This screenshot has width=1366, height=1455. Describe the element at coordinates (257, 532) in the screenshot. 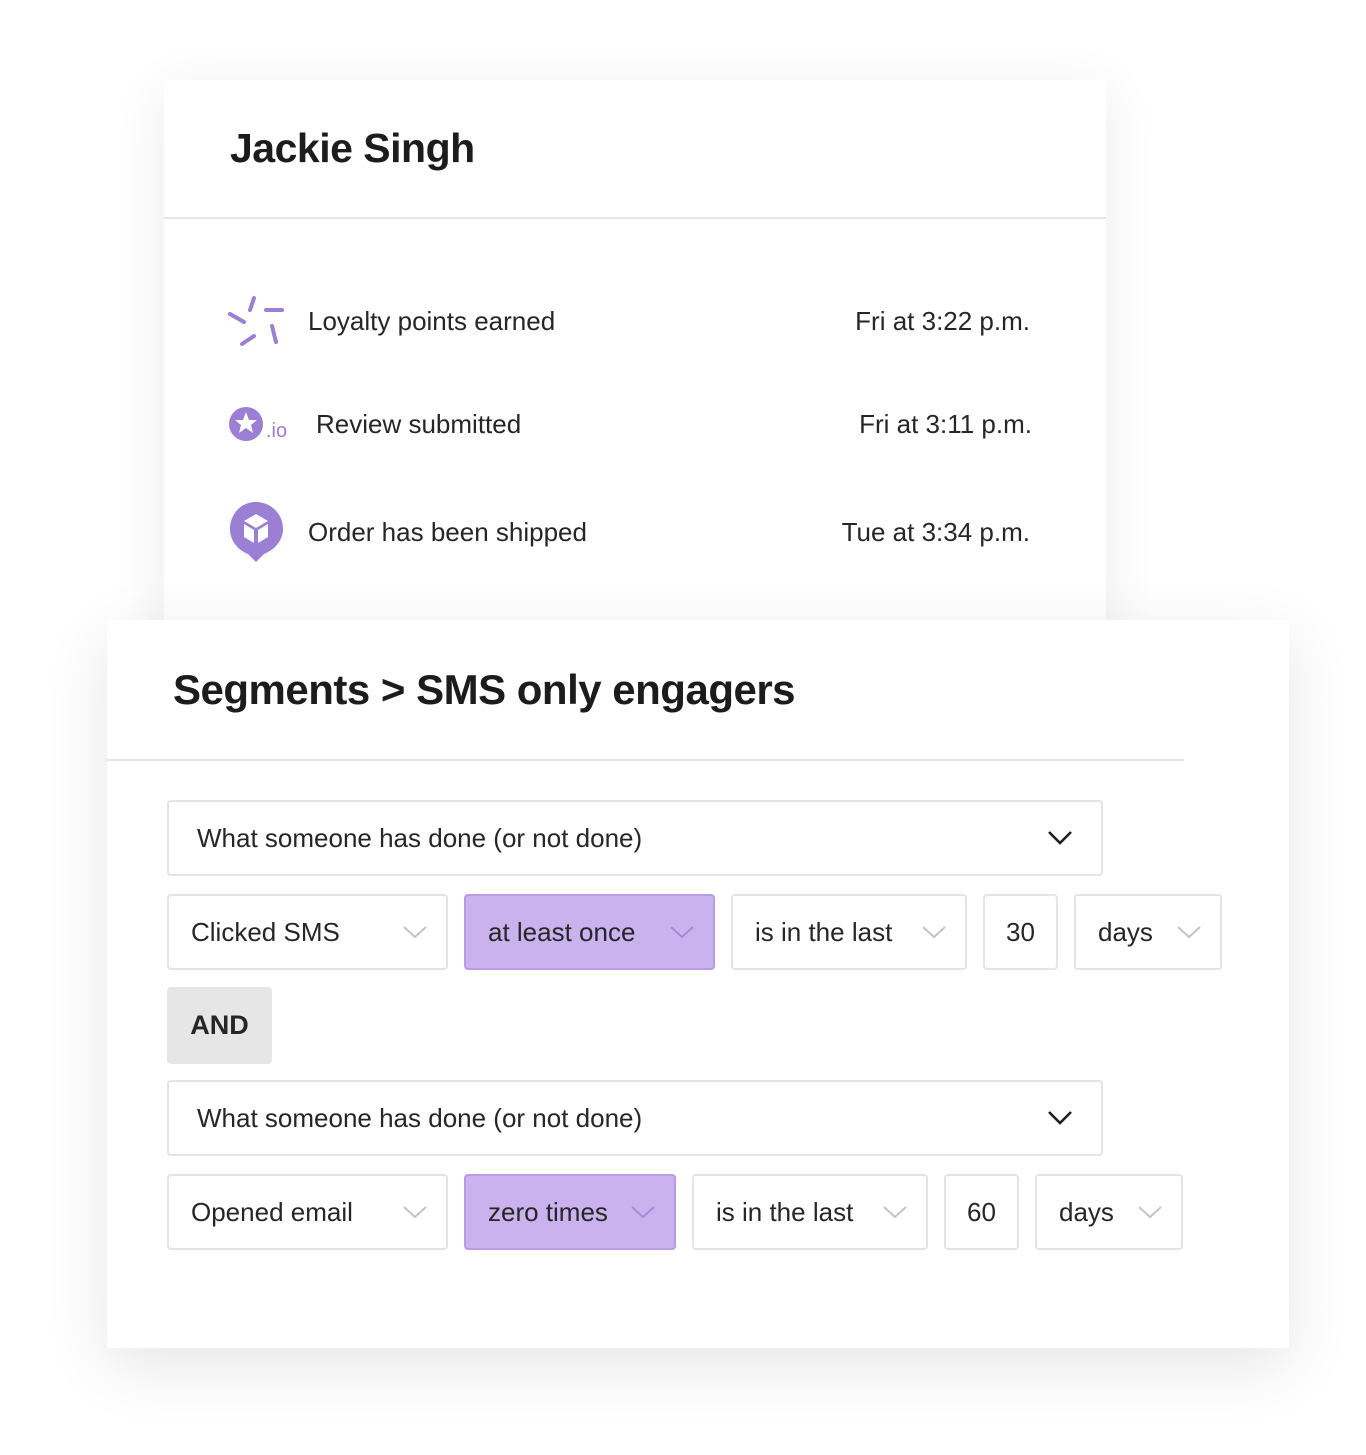

I see `package-pin-icon` at that location.